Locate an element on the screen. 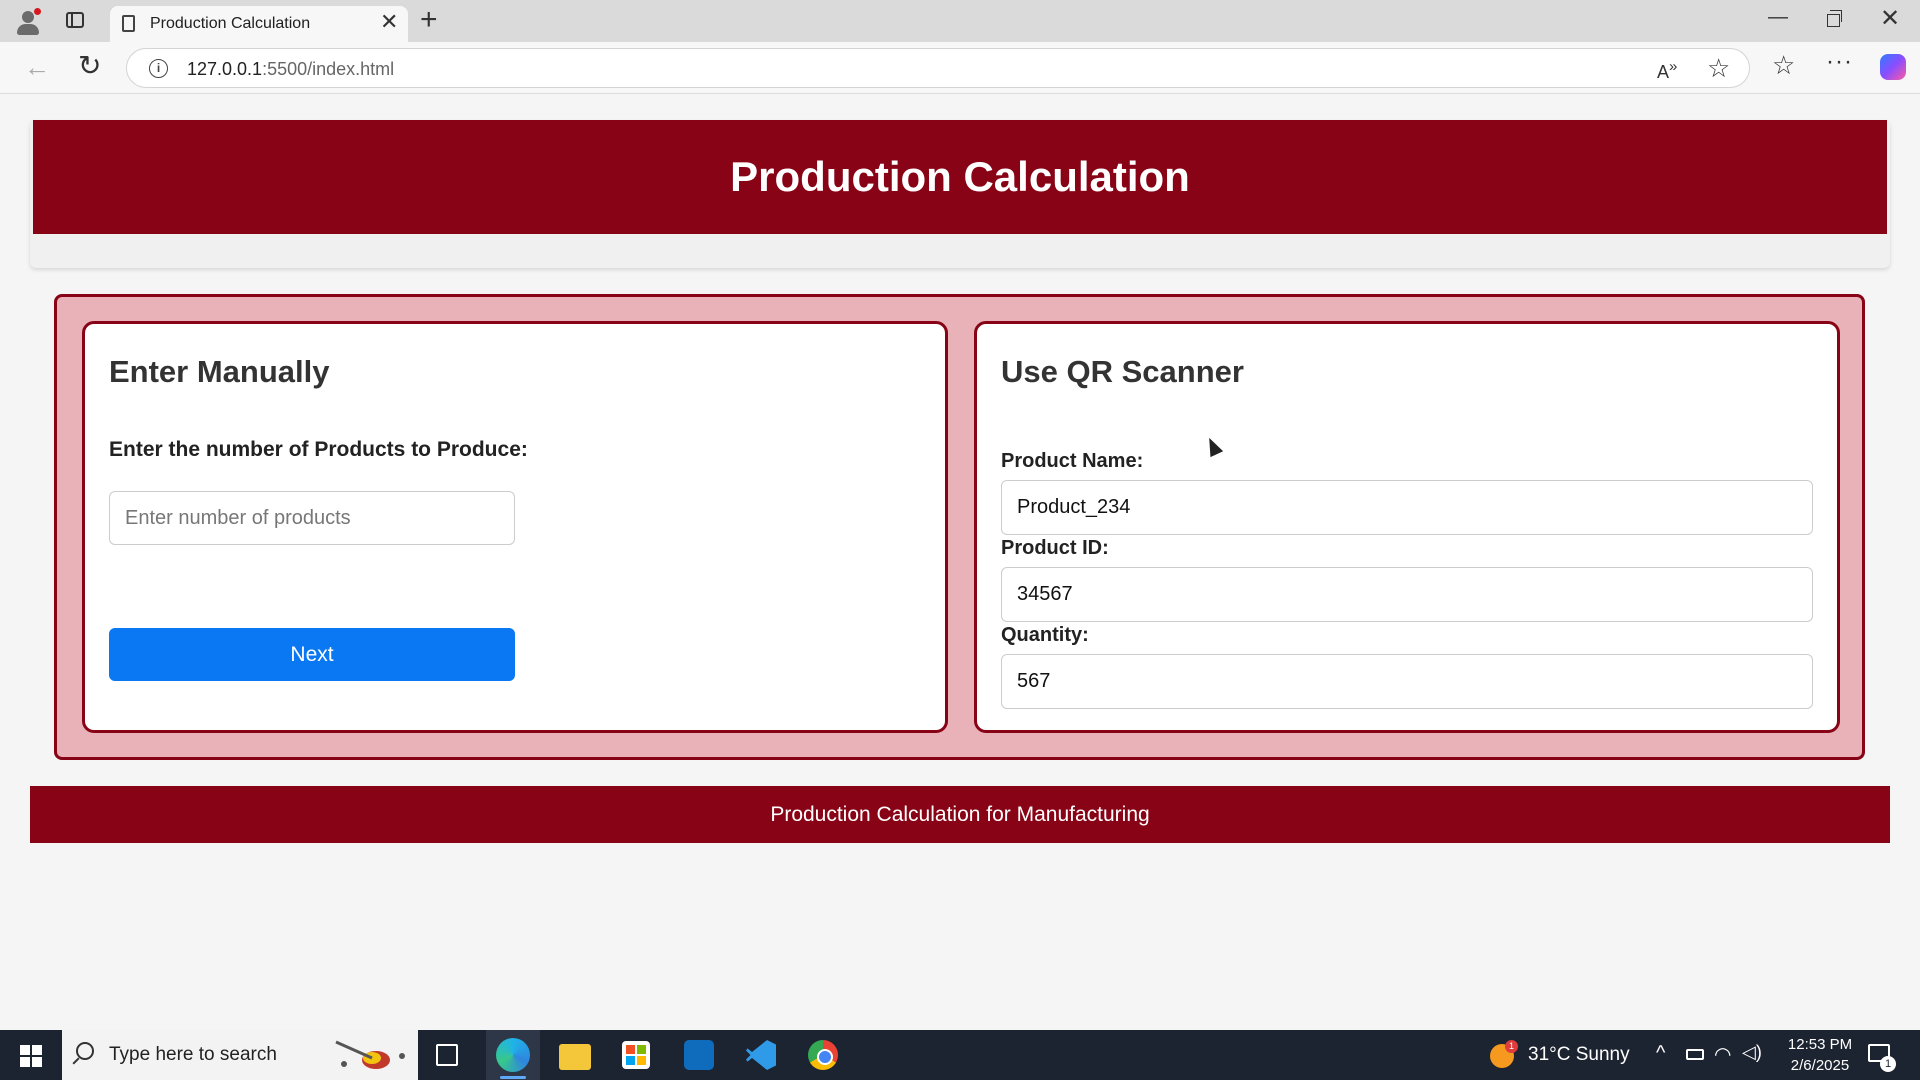 Image resolution: width=1920 pixels, height=1080 pixels. more-options-icon: ··· is located at coordinates (1839, 62).